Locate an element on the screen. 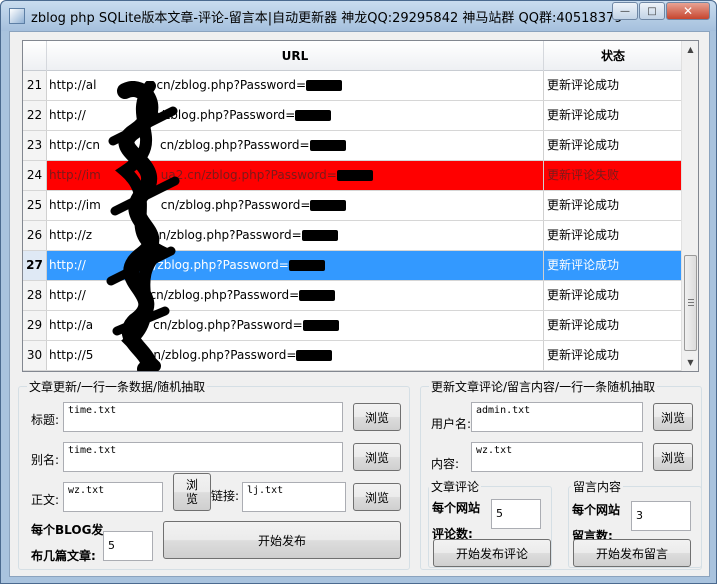 Image resolution: width=717 pixels, height=584 pixels. article-comment-title: 文章评论 is located at coordinates (455, 486).